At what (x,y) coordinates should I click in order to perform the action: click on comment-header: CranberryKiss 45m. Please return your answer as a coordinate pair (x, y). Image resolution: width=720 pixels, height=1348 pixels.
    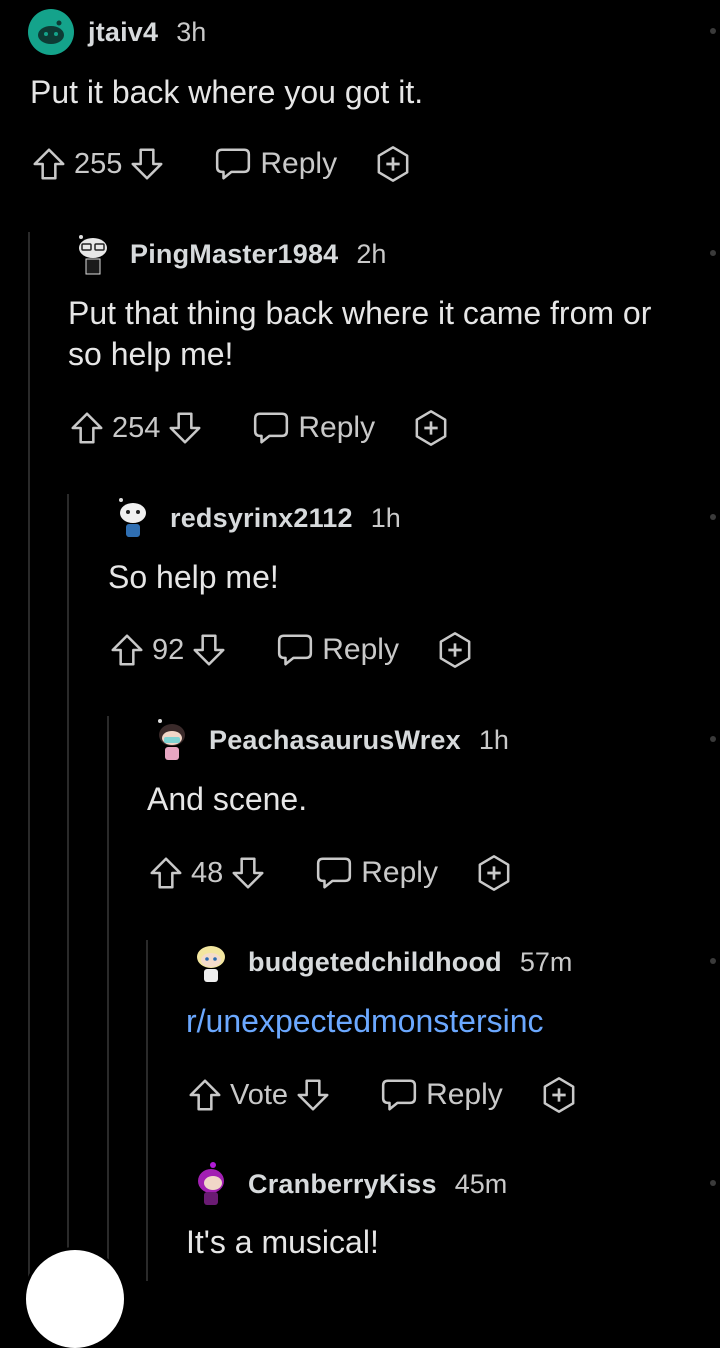
    Looking at the image, I should click on (347, 1184).